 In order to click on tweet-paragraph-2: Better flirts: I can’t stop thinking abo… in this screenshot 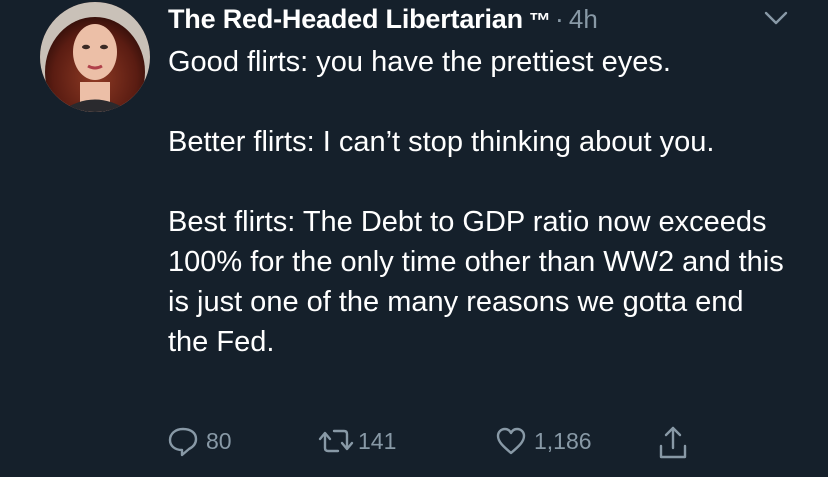, I will do `click(441, 142)`.